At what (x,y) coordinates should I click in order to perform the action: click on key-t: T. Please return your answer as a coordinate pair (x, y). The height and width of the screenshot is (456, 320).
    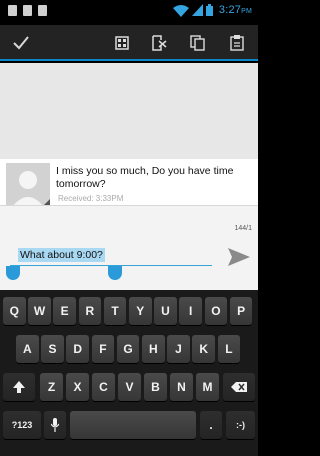
    Looking at the image, I should click on (115, 311).